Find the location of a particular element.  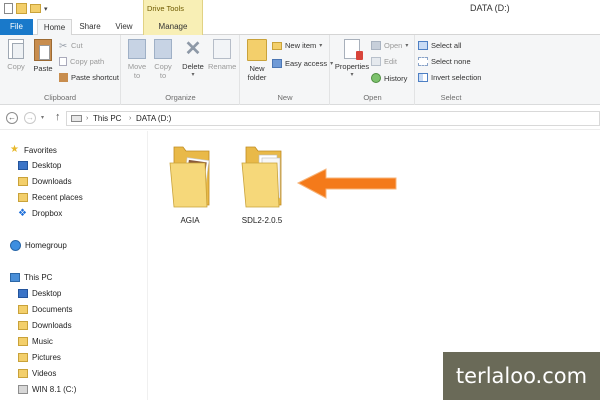

sidebar-item-label: Recent places is located at coordinates (57, 197).